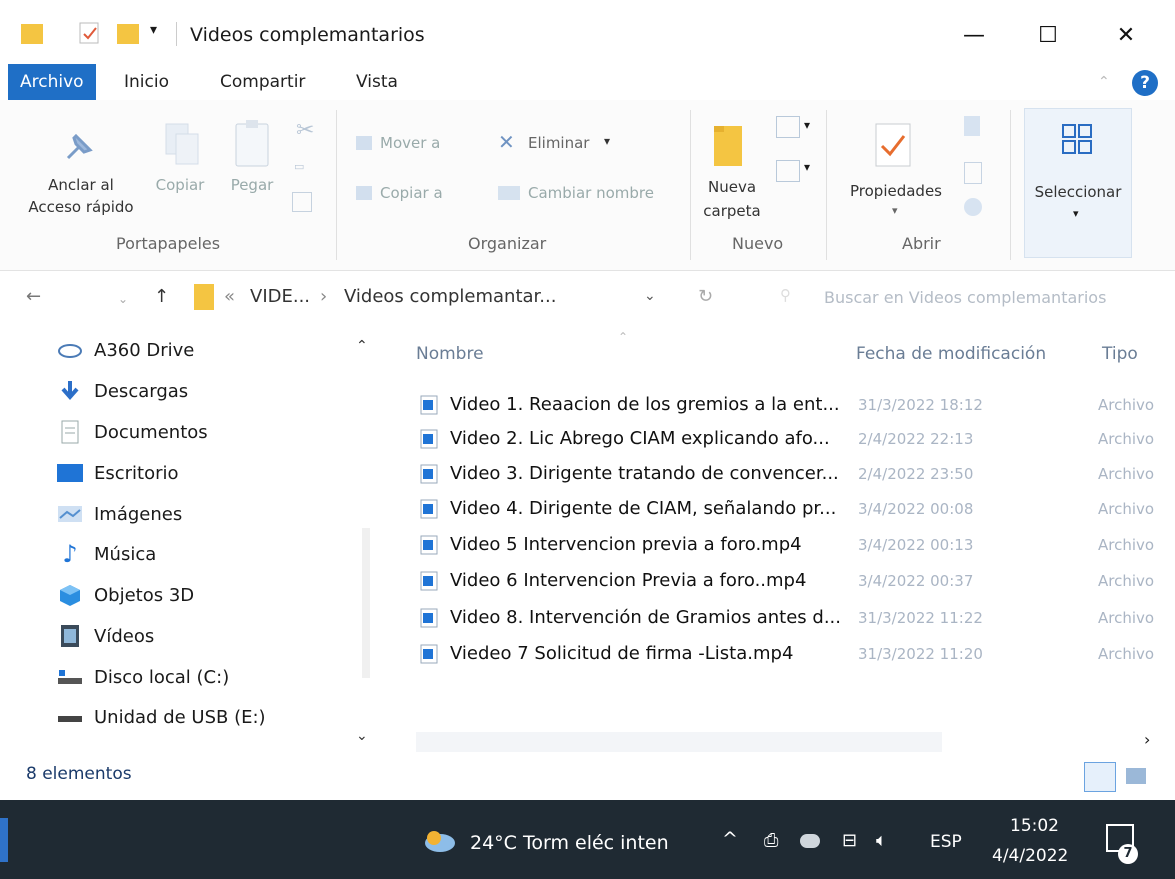  I want to click on nav-item-musica: ♪ Música, so click(106, 554).